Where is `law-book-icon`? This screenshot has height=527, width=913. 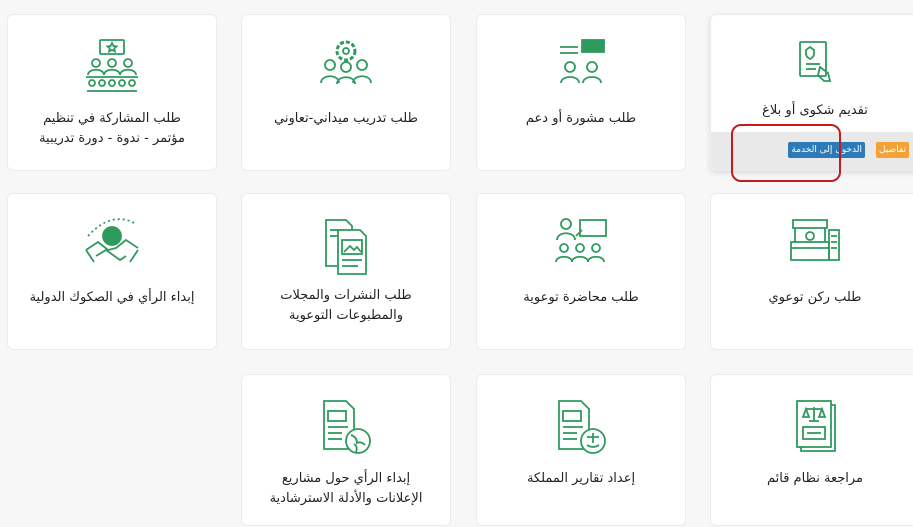 law-book-icon is located at coordinates (816, 426).